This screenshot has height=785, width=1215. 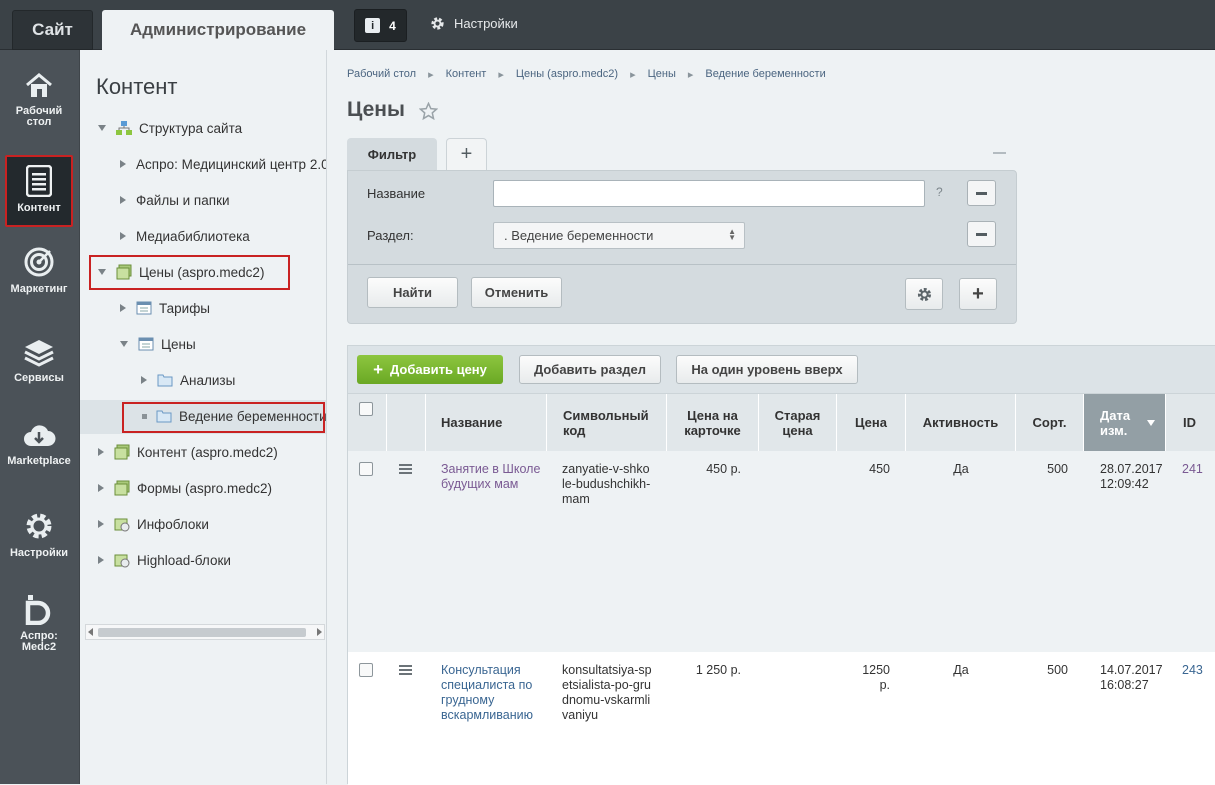 I want to click on rail-item-content: Контент, so click(x=39, y=191).